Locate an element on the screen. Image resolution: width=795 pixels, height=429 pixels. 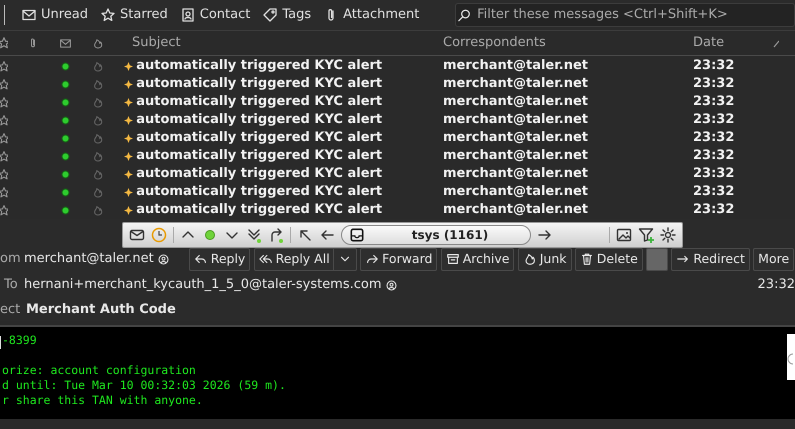
message-action-button: More is located at coordinates (773, 259).